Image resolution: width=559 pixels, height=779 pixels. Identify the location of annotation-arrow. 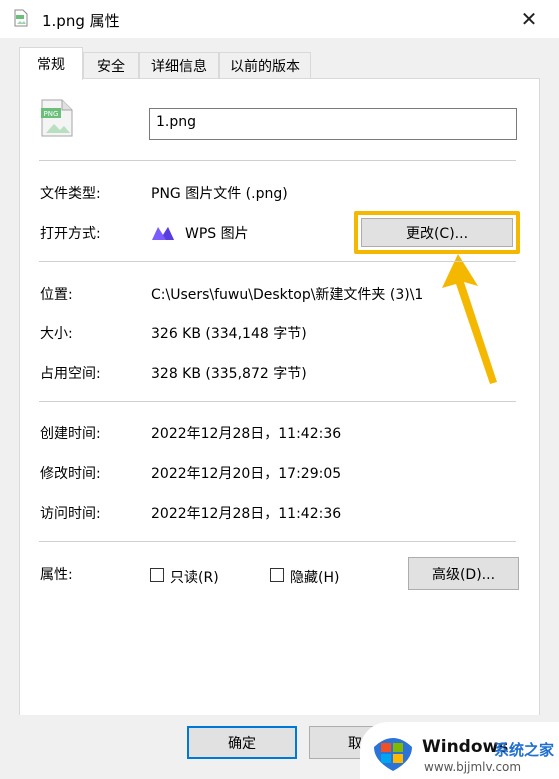
(469, 319).